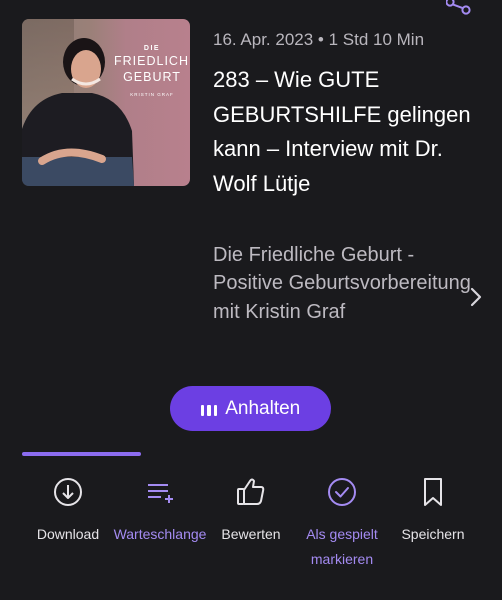  Describe the element at coordinates (251, 454) in the screenshot. I see `playback-progress-bar` at that location.